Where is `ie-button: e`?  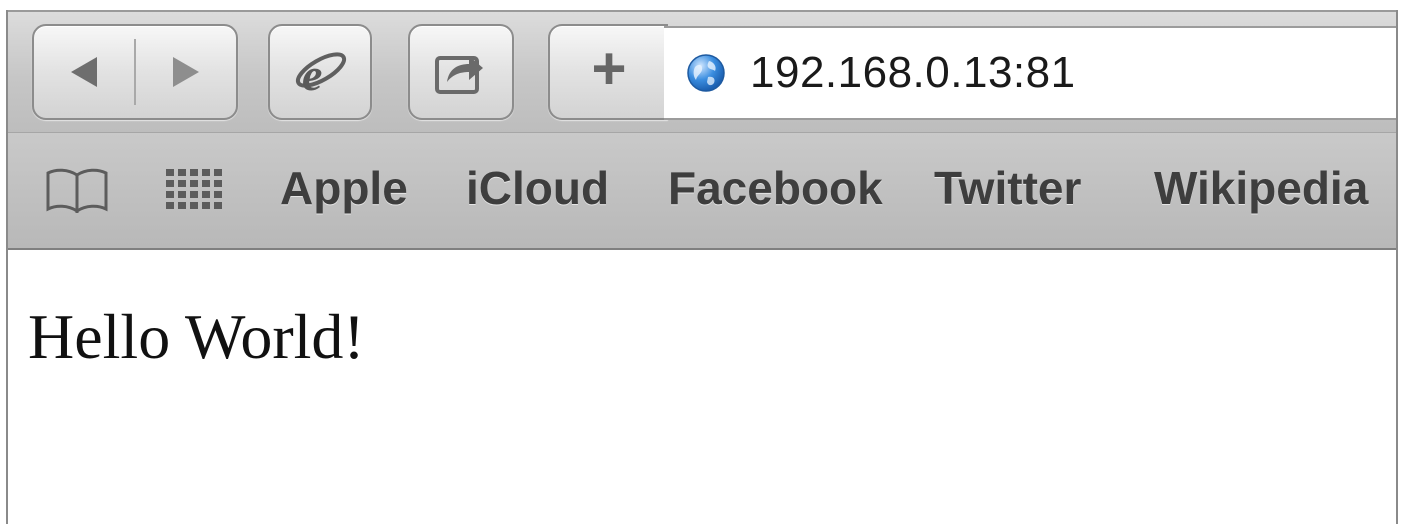
ie-button: e is located at coordinates (320, 72).